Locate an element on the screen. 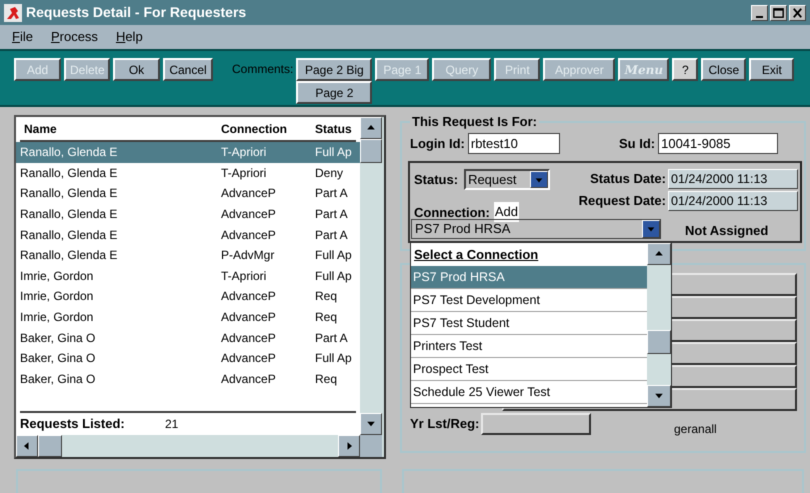  request-count: 21 is located at coordinates (171, 424).